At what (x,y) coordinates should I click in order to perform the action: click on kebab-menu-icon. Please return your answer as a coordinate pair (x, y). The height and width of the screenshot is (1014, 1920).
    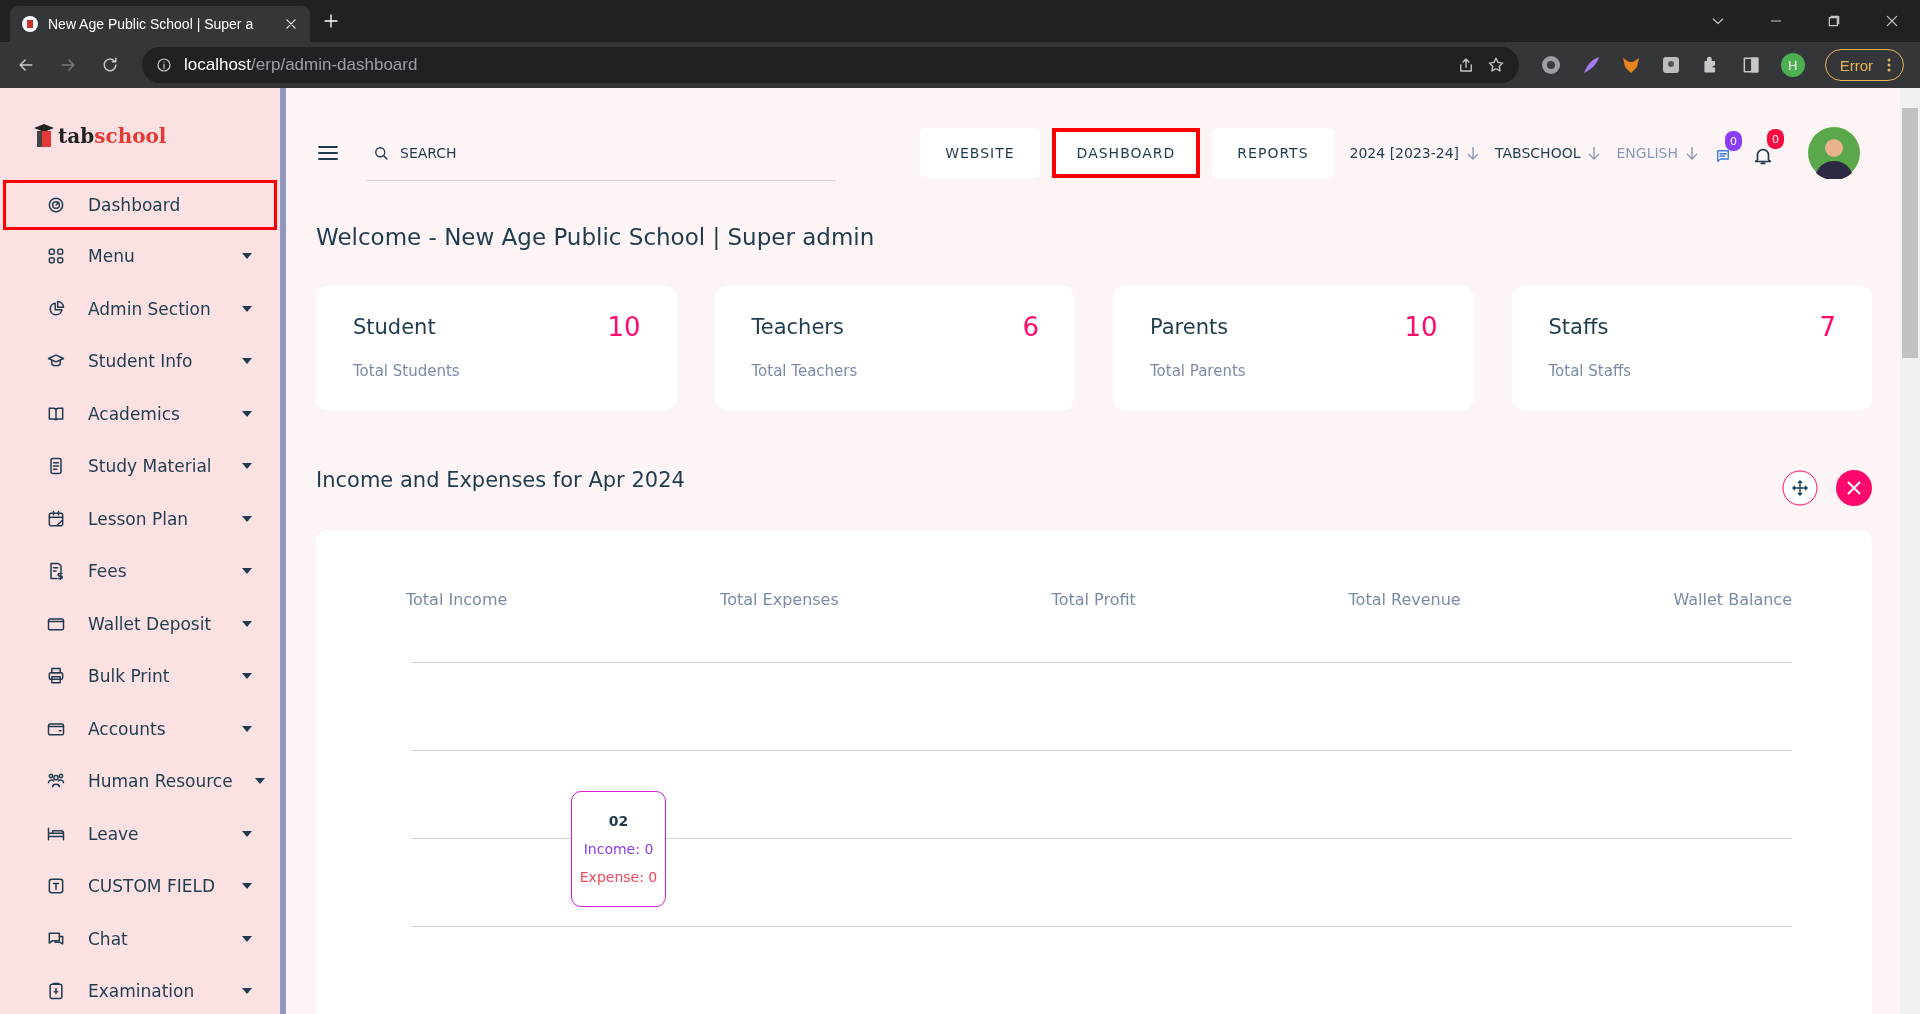
    Looking at the image, I should click on (1889, 65).